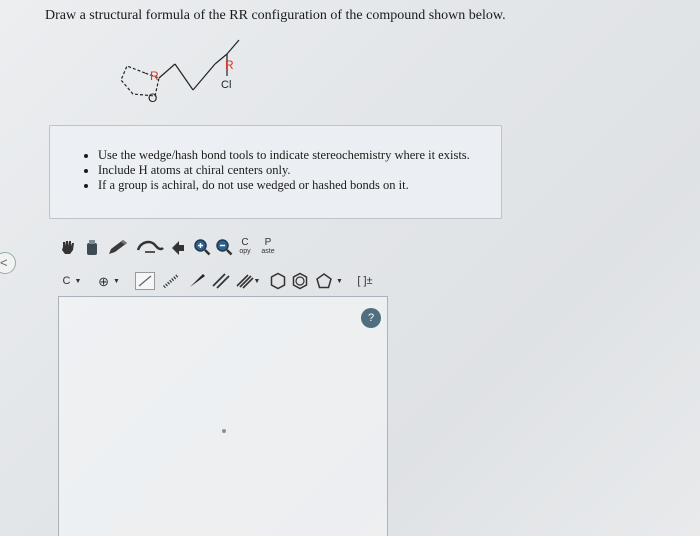 The width and height of the screenshot is (700, 536). Describe the element at coordinates (299, 170) in the screenshot. I see `instruction-item: Include H atoms at chiral centers only.` at that location.